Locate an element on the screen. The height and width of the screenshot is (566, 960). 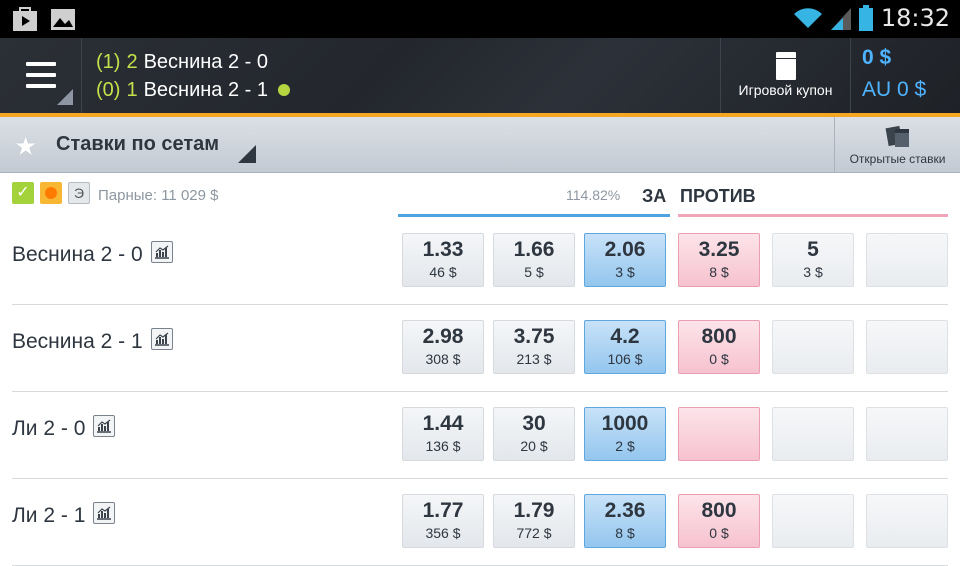
runner-name: Ли 2 - 0 is located at coordinates (49, 428).